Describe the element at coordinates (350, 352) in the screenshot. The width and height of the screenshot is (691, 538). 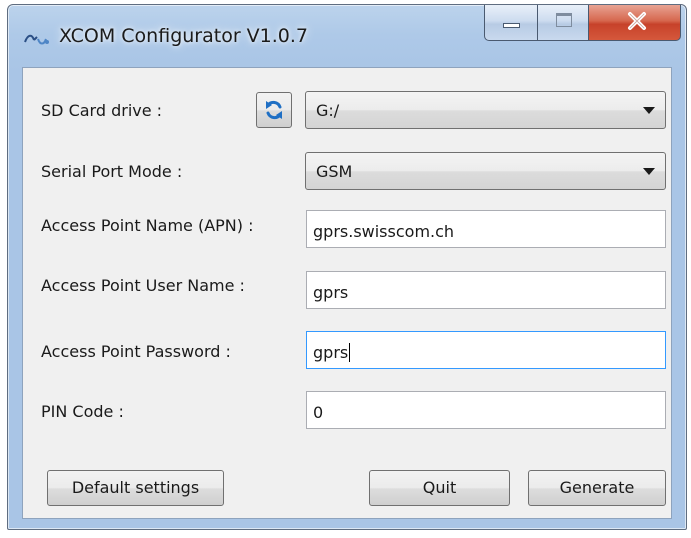
I see `text-caret` at that location.